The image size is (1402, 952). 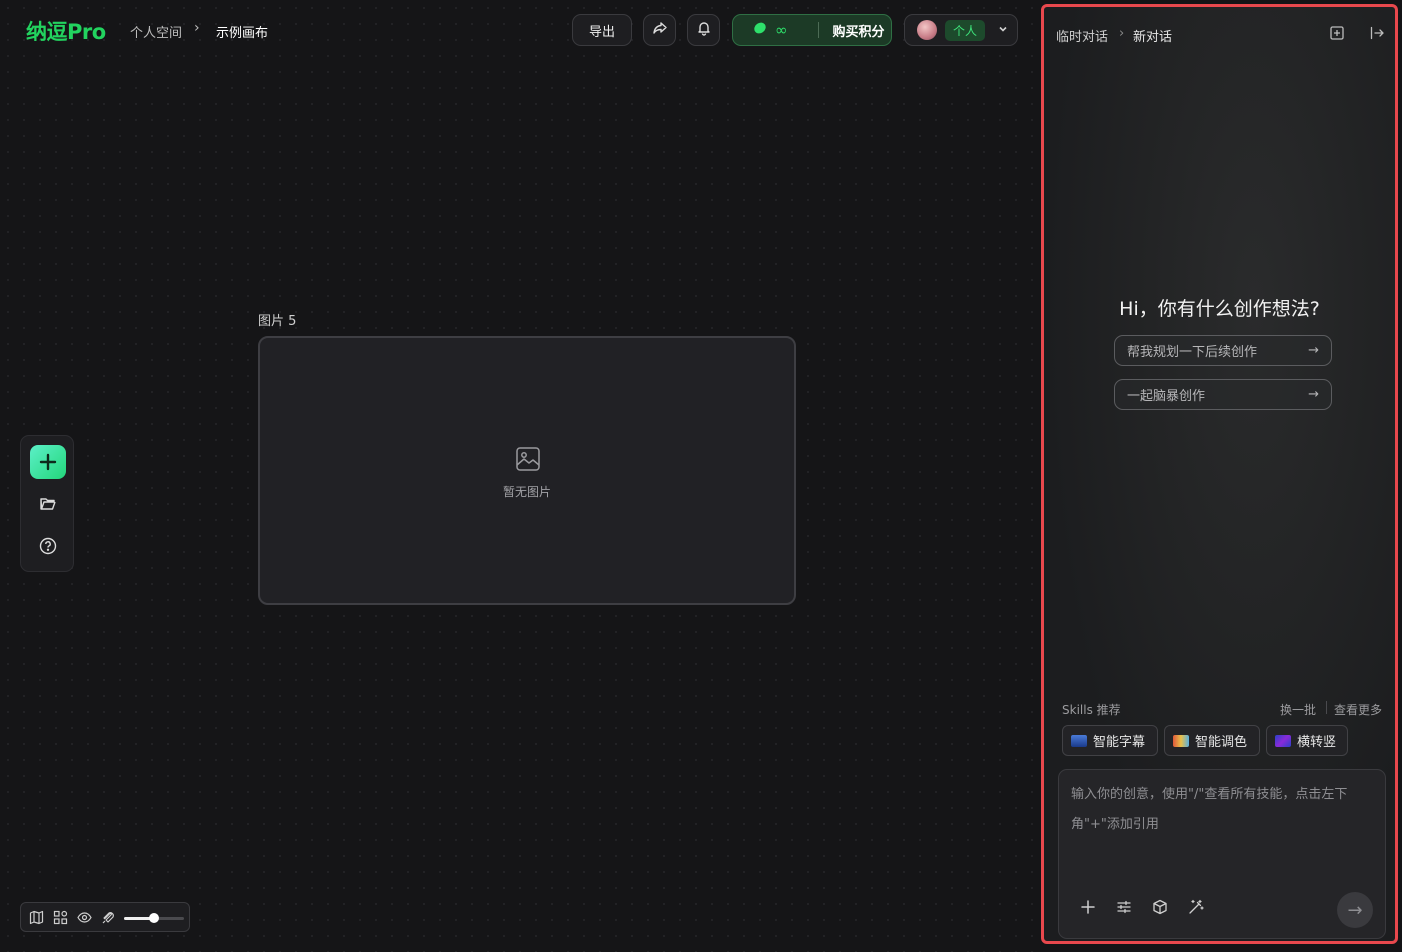 What do you see at coordinates (1153, 37) in the screenshot?
I see `chat-breadcrumb-current: 新对话` at bounding box center [1153, 37].